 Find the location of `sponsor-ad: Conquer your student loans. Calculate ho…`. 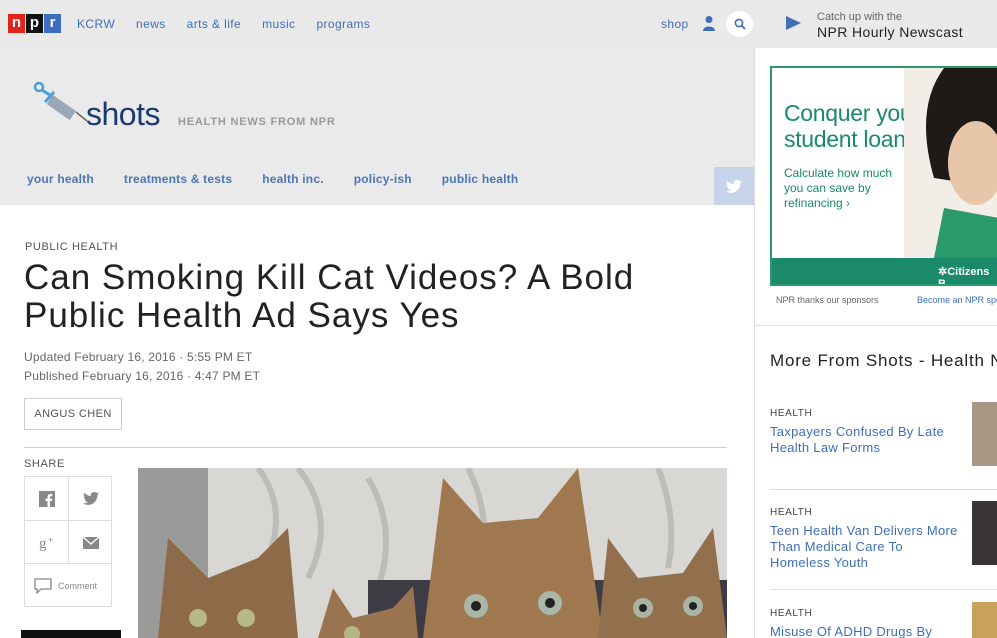

sponsor-ad: Conquer your student loans. Calculate ho… is located at coordinates (883, 176).